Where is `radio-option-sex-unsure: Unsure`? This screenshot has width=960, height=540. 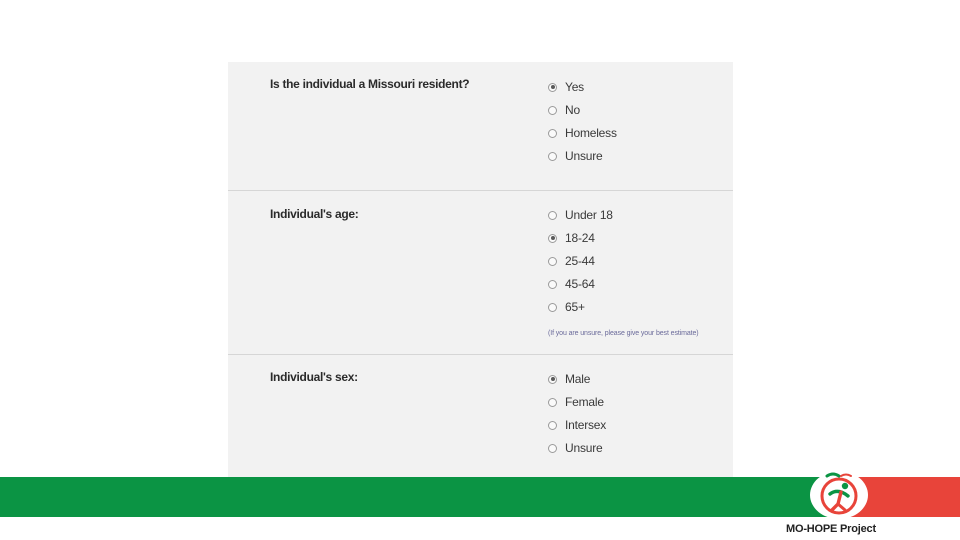 radio-option-sex-unsure: Unsure is located at coordinates (575, 448).